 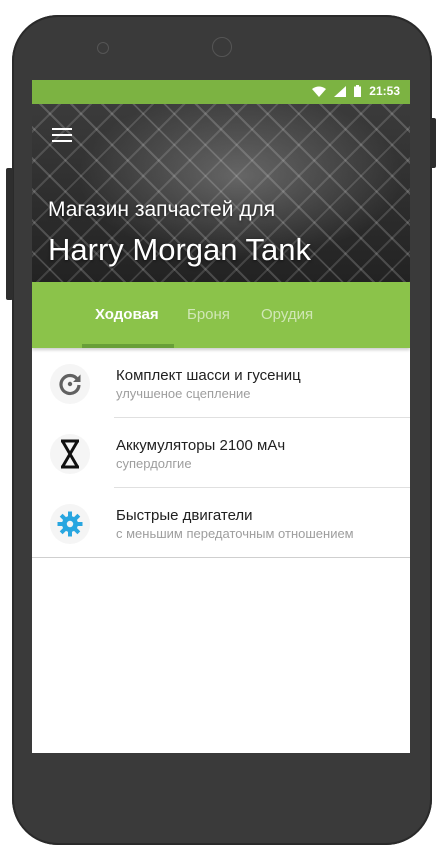 I want to click on tab-hodovaya: Ходовая, so click(x=127, y=314).